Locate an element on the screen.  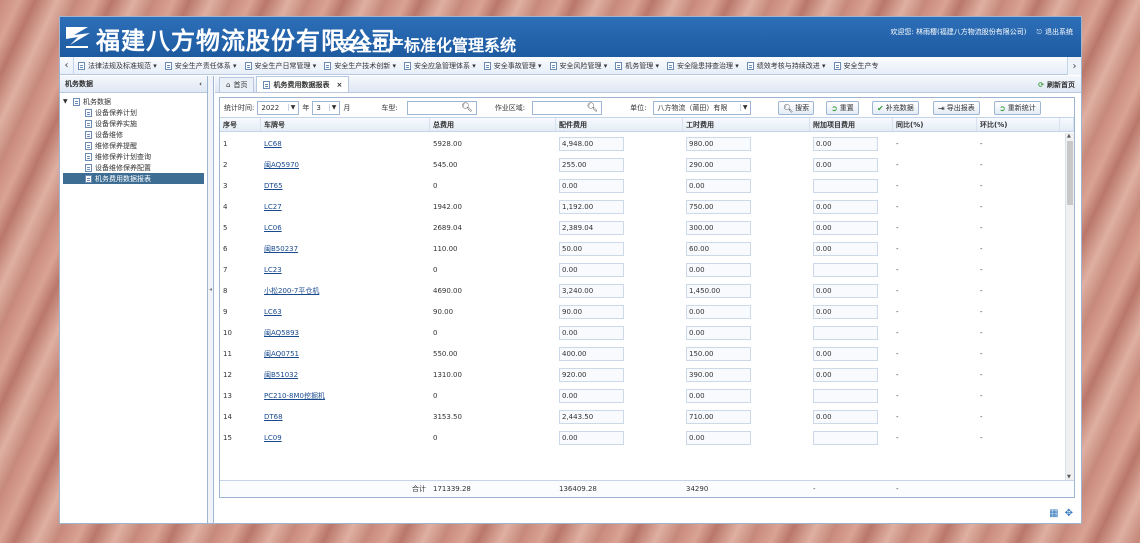
tab-bar: ⌂ 首页 机务费用数据报表 × ⟳ 刷新首页 is located at coordinates (648, 84).